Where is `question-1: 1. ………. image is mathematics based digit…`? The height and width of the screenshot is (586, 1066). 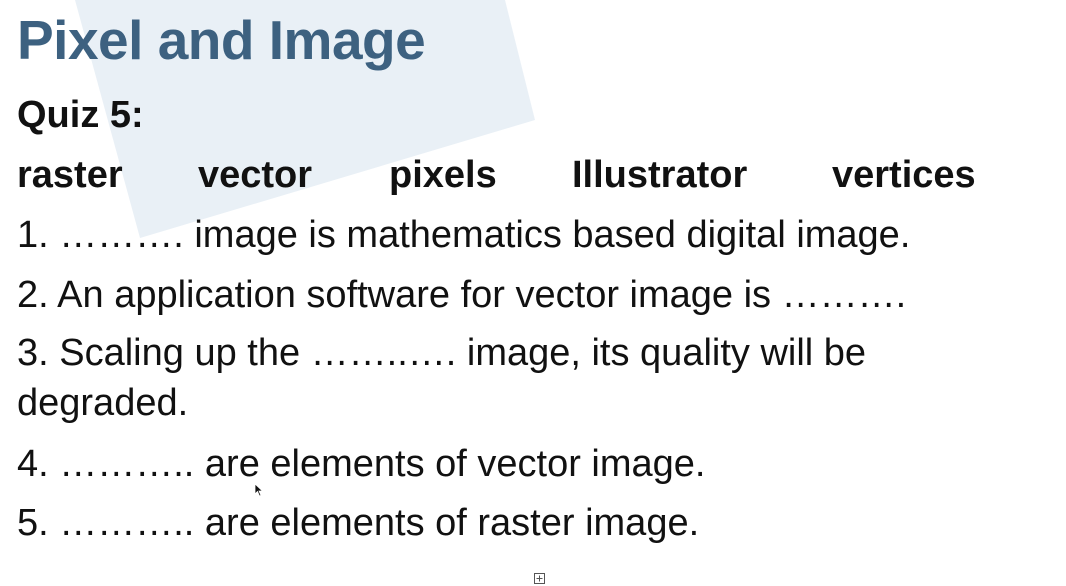
question-1: 1. ………. image is mathematics based digit… is located at coordinates (464, 235).